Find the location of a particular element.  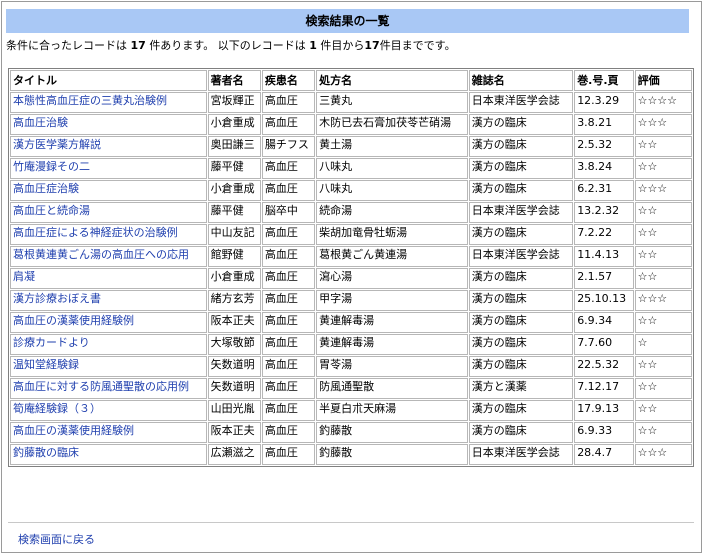

cell-author: 奥田謙三 is located at coordinates (234, 146).